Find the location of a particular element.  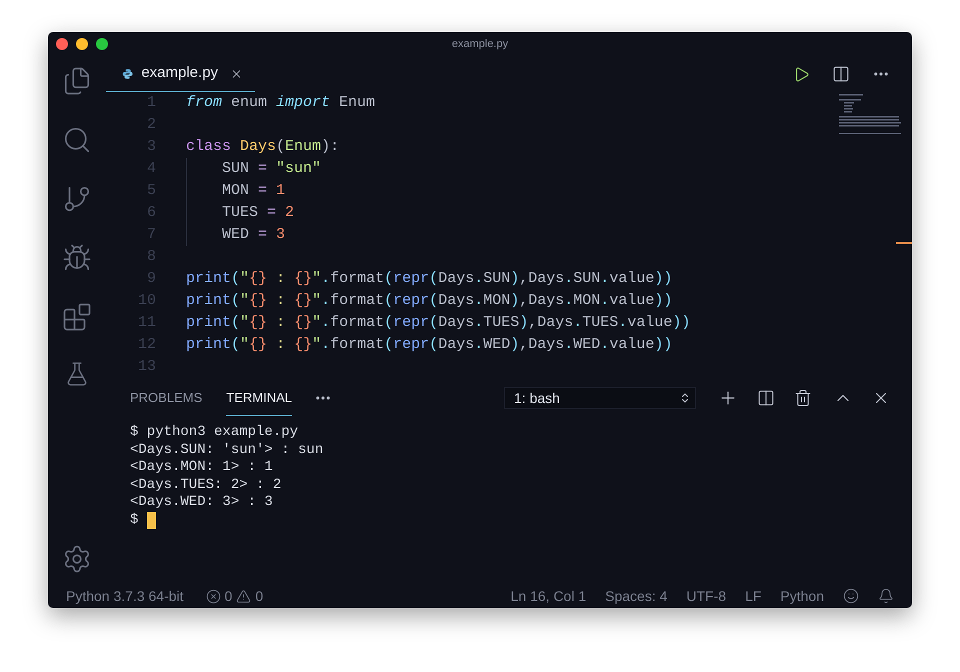

editor-tab: example.py is located at coordinates (180, 74).